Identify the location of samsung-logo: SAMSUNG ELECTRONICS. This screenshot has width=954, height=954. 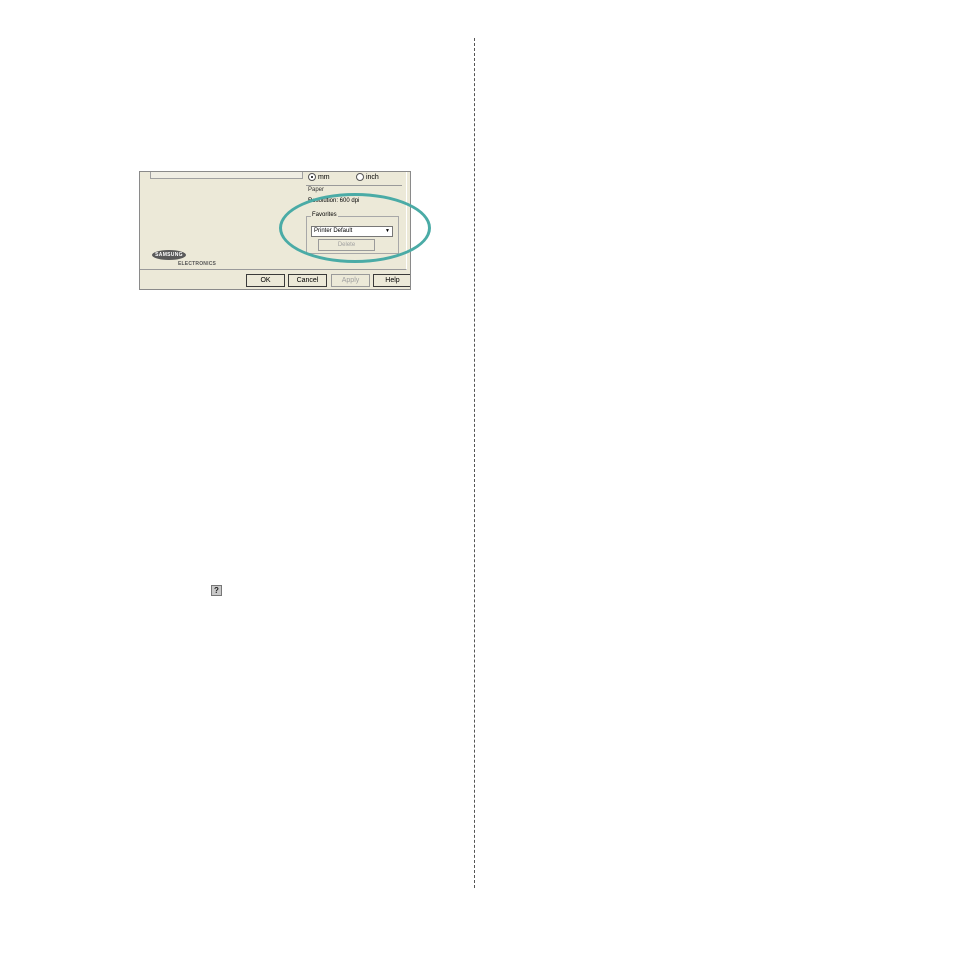
(184, 259).